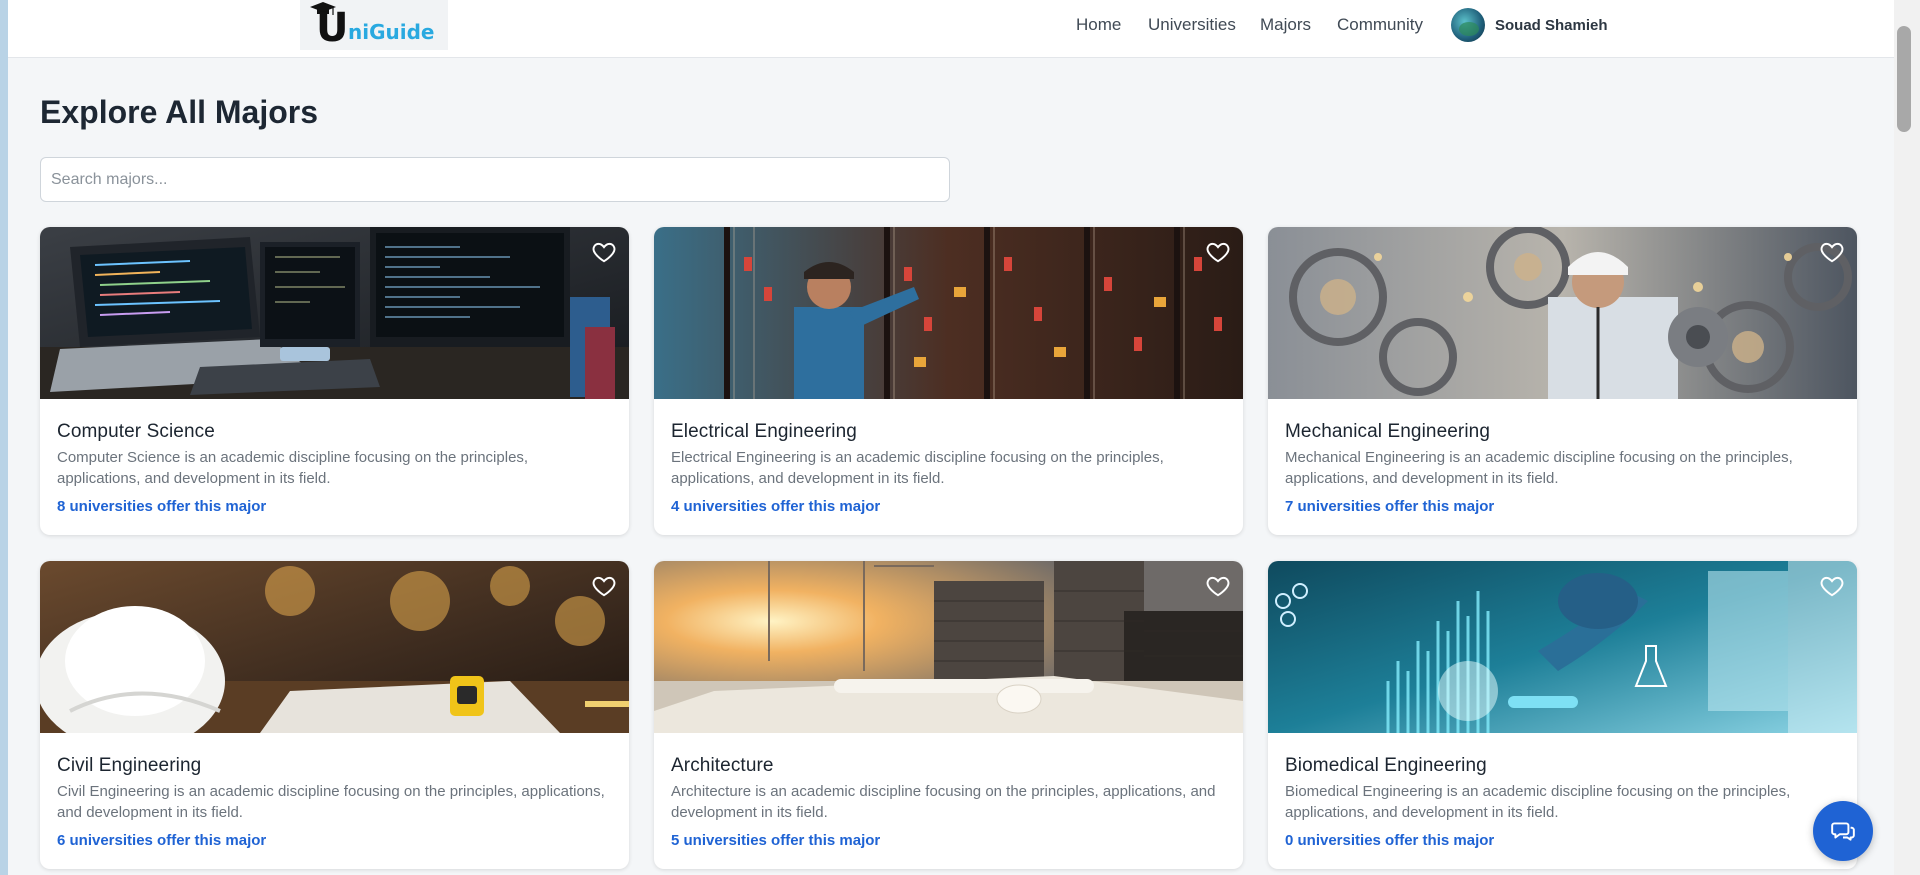 The width and height of the screenshot is (1920, 875). I want to click on major-name: Architecture, so click(722, 765).